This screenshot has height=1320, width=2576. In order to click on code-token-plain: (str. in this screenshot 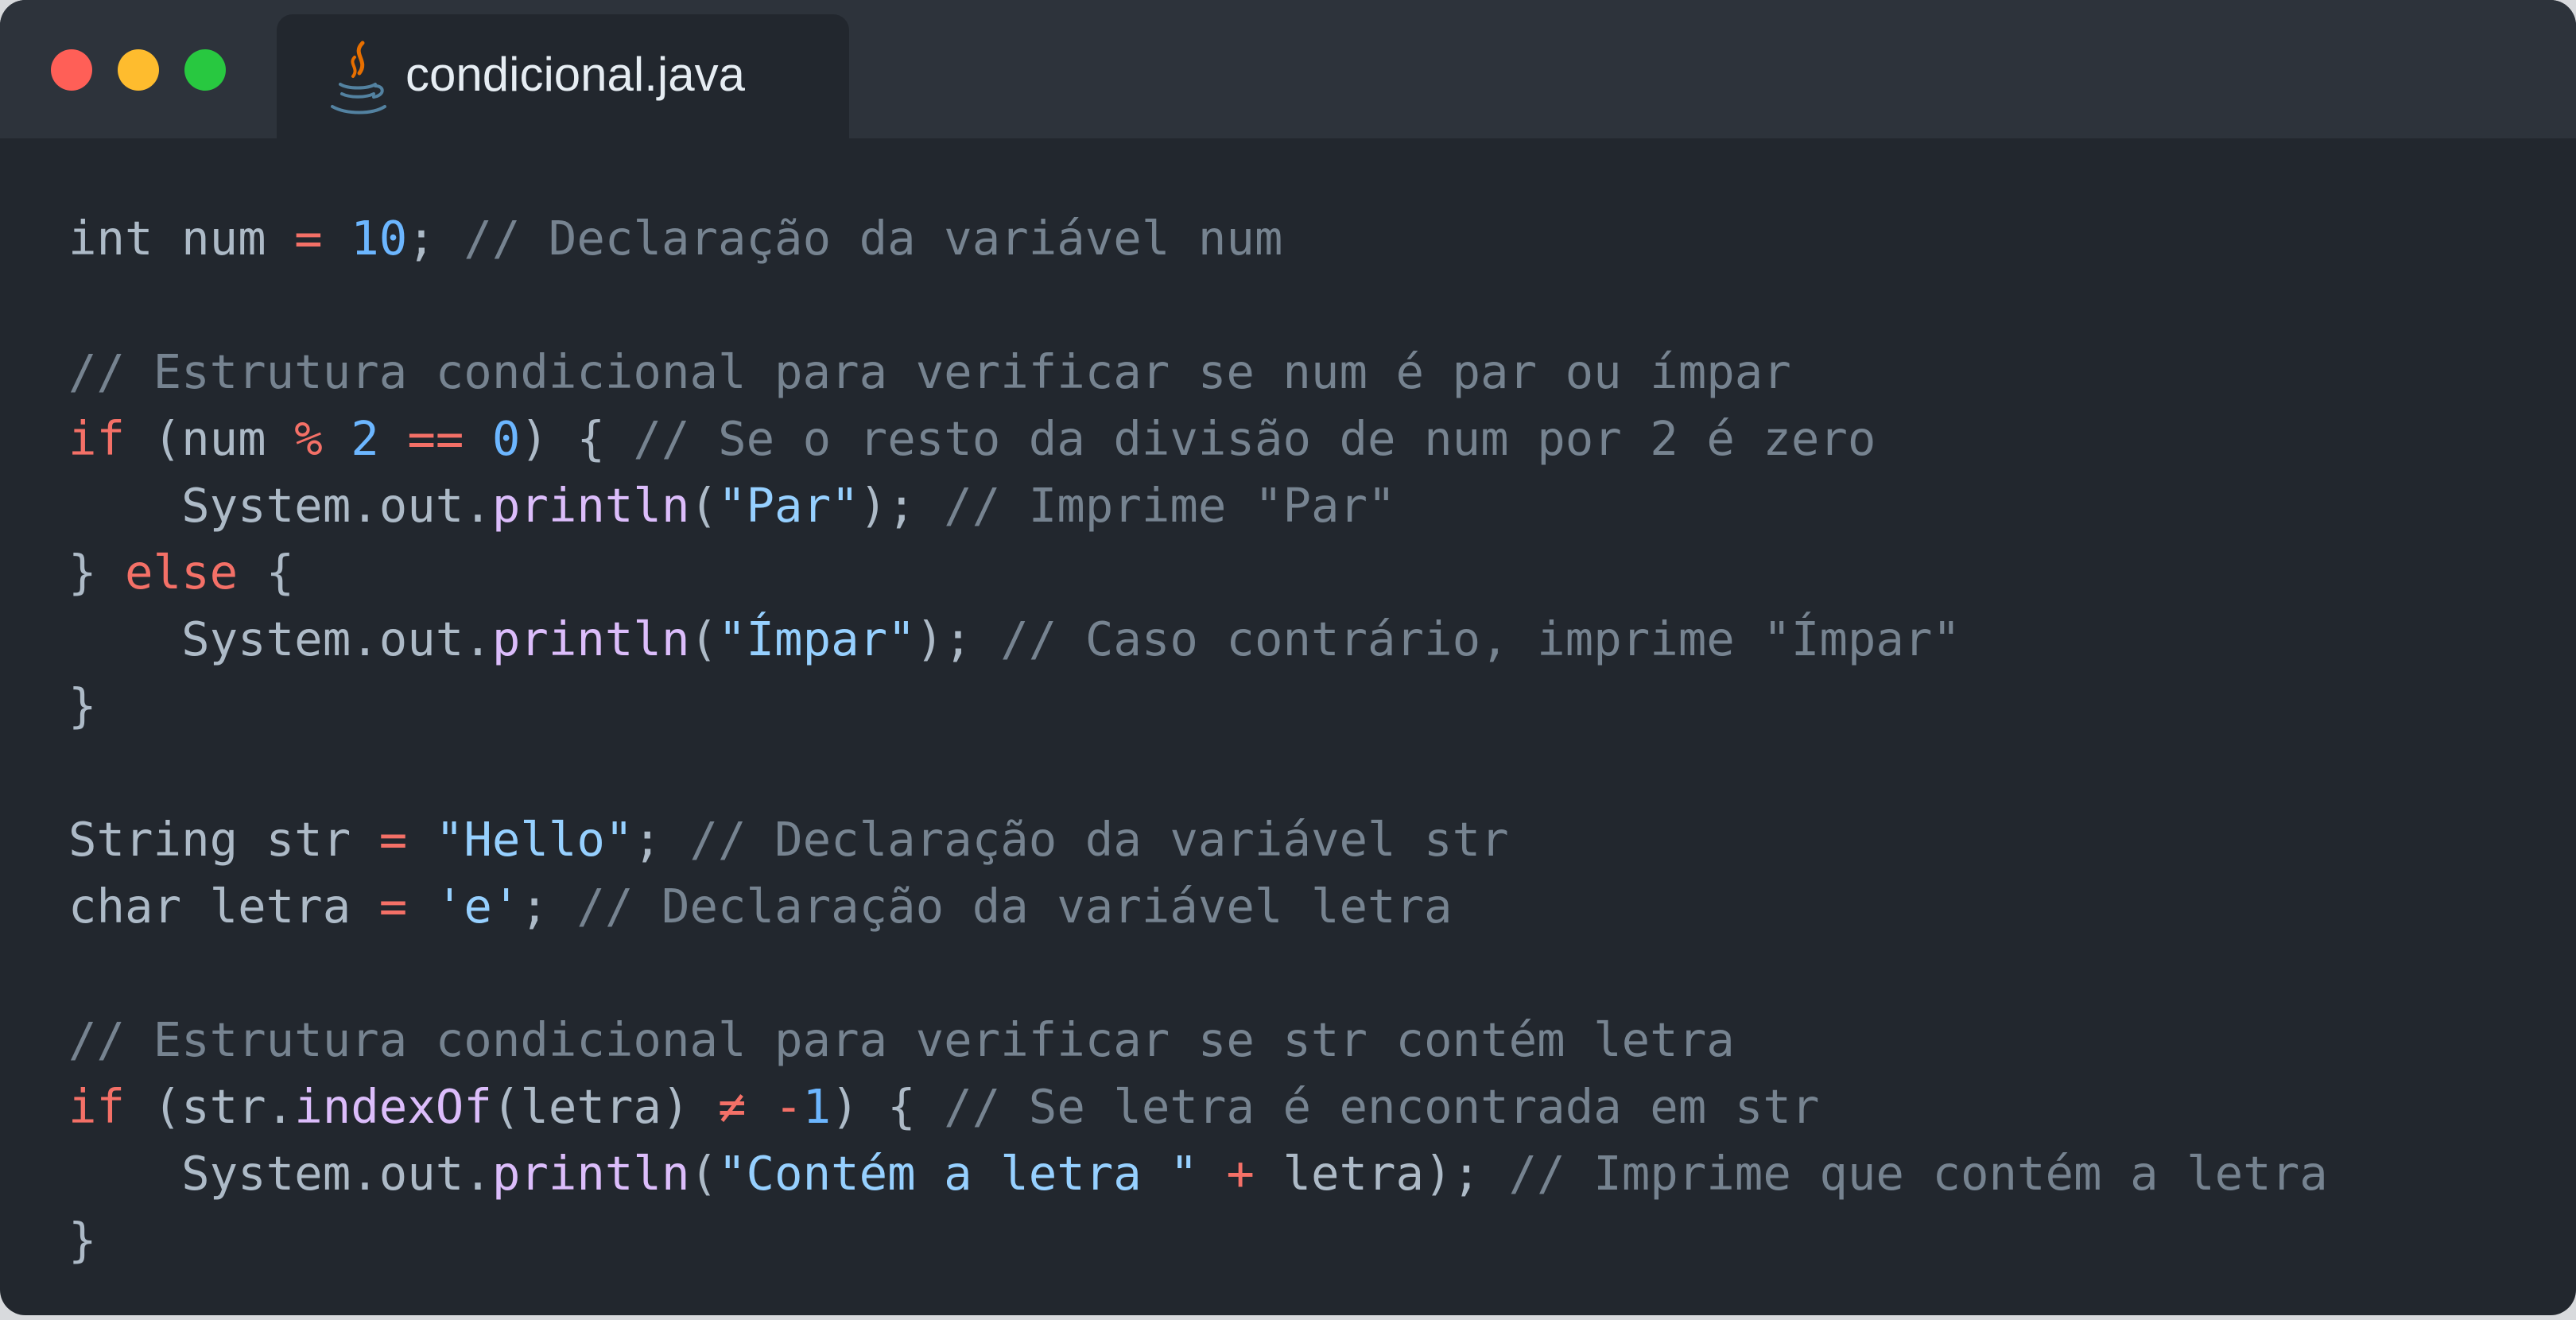, I will do `click(210, 1106)`.